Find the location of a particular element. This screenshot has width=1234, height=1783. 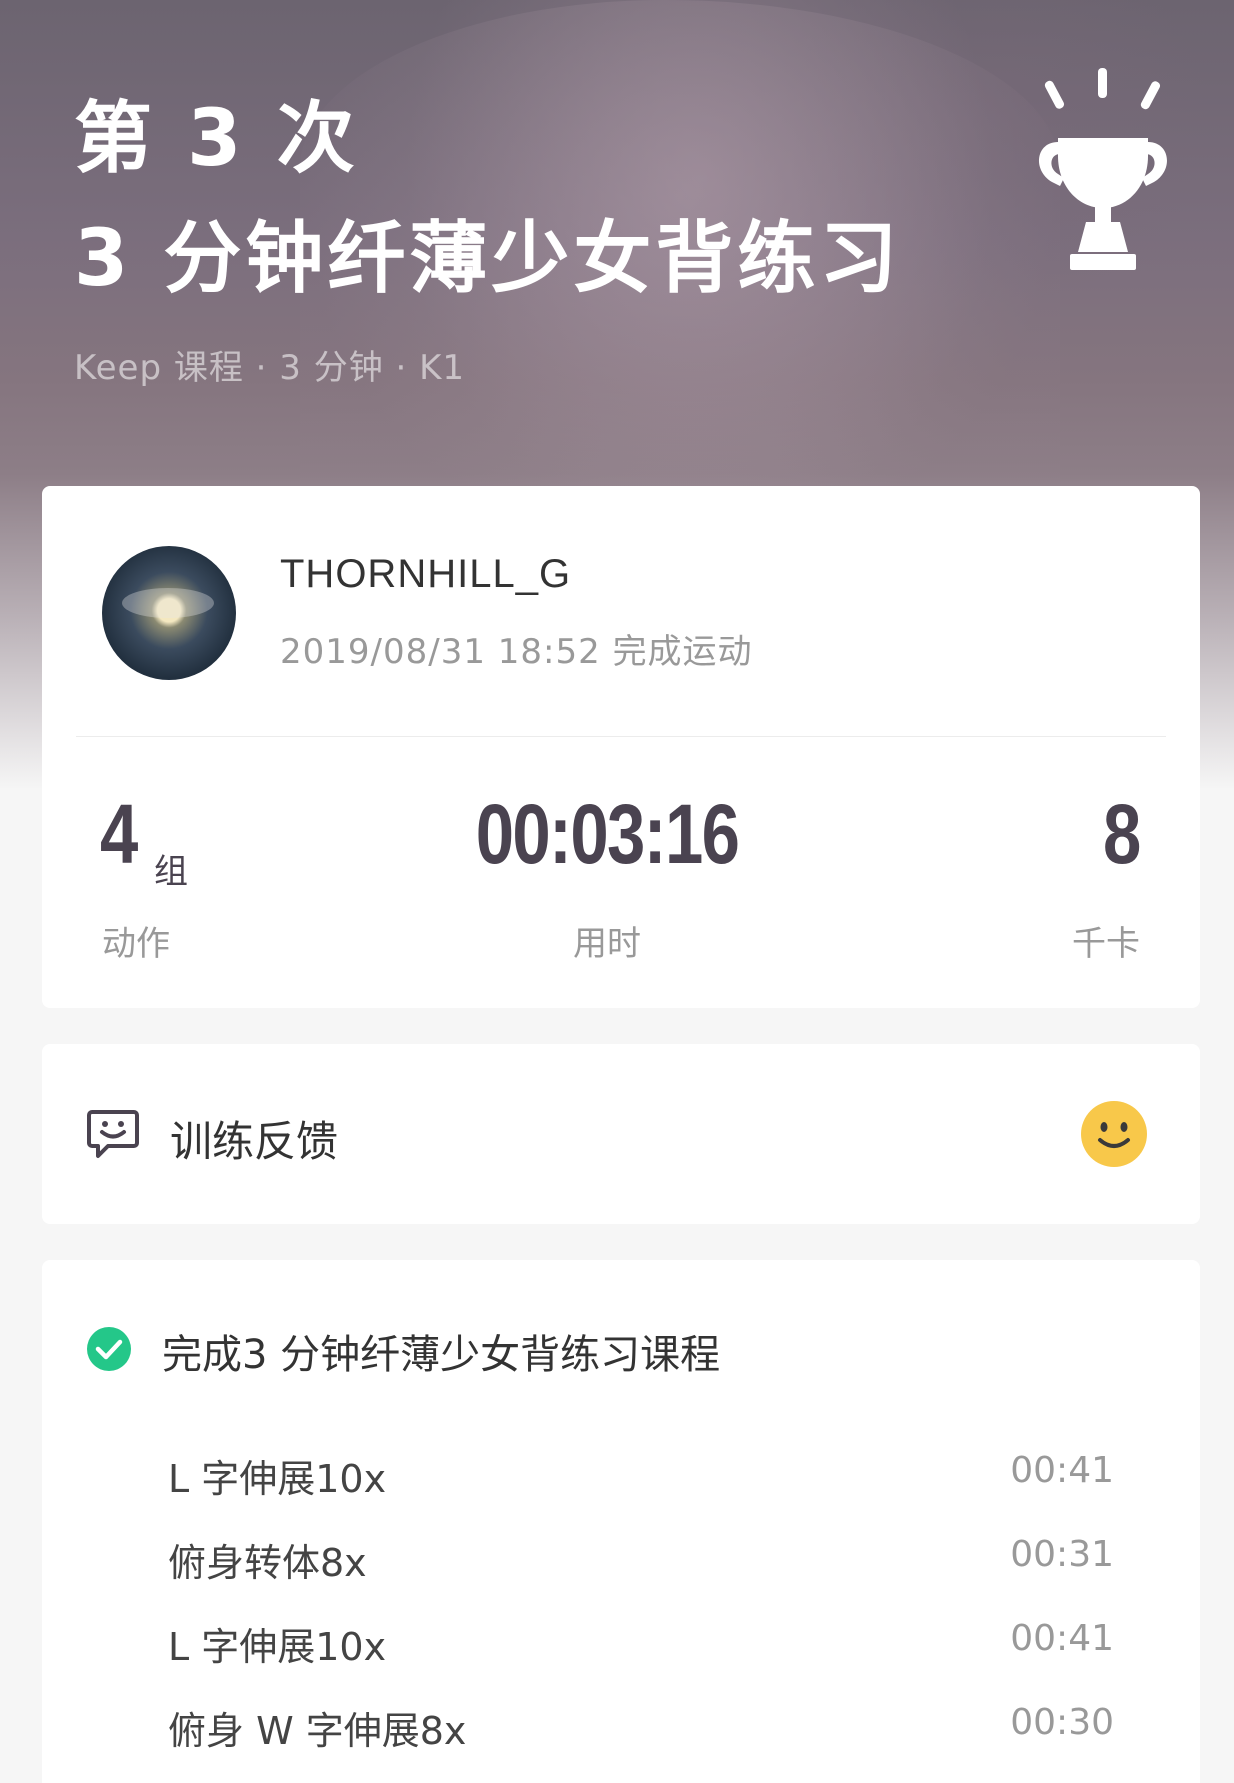

finished-timestamp: 2019/08/31 18:52 完成运动 is located at coordinates (516, 652).